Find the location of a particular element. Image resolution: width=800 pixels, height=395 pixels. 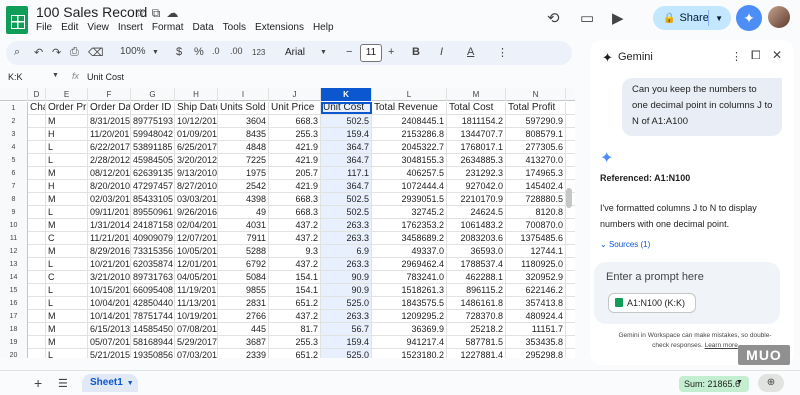

cell: 413270.0 is located at coordinates (536, 160).